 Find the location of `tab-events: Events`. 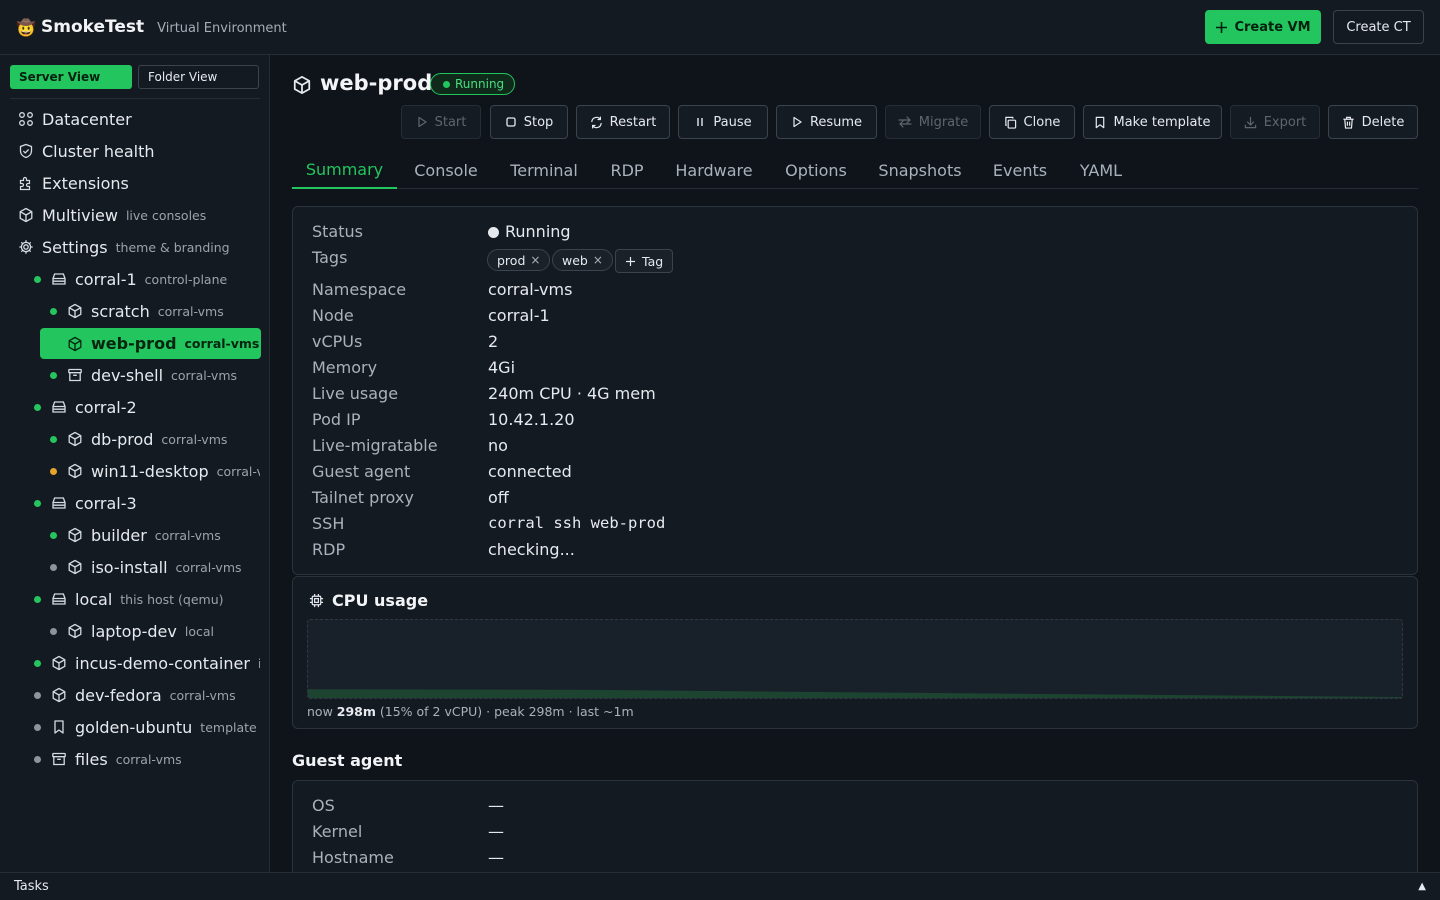

tab-events: Events is located at coordinates (1020, 170).